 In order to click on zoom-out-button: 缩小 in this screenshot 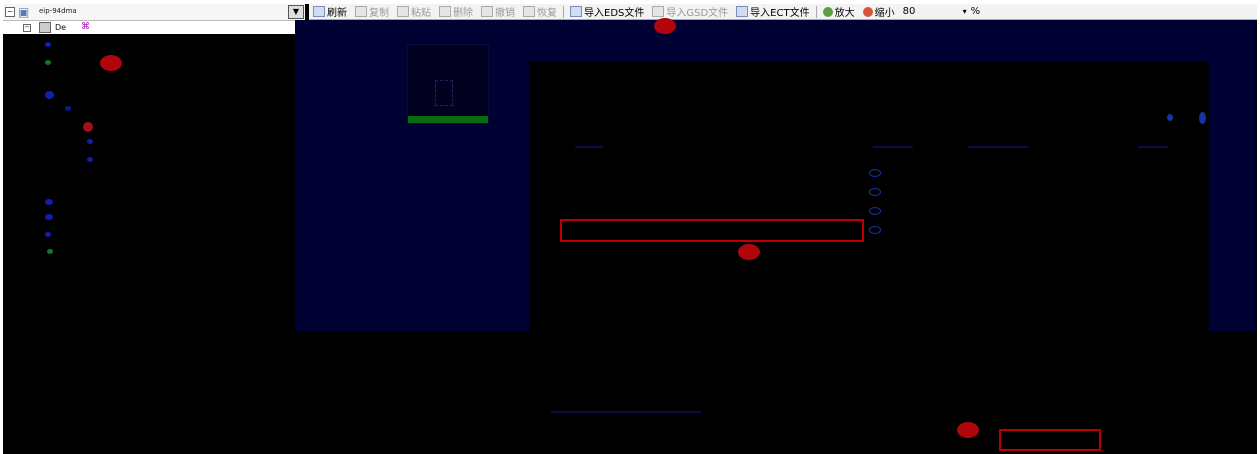, I will do `click(879, 12)`.